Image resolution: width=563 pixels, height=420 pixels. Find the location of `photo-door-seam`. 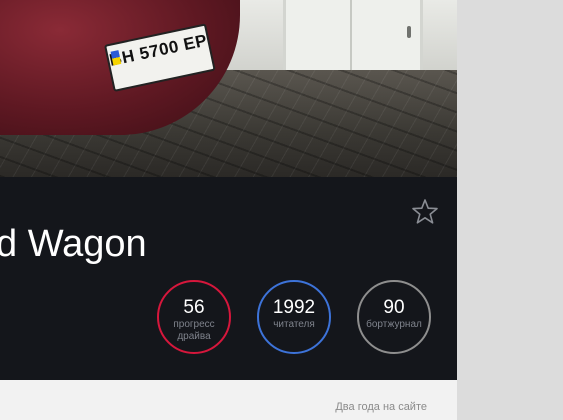

photo-door-seam is located at coordinates (351, 36).